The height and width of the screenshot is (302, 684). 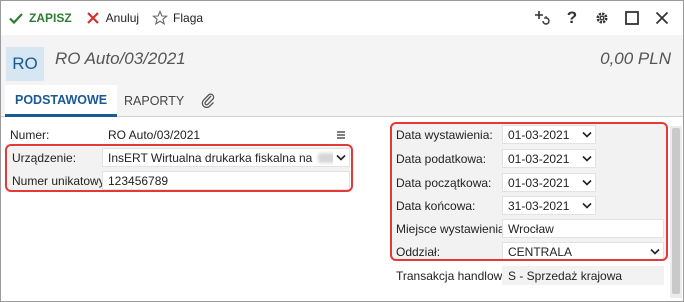 I want to click on scrollbar-thumb, so click(x=676, y=211).